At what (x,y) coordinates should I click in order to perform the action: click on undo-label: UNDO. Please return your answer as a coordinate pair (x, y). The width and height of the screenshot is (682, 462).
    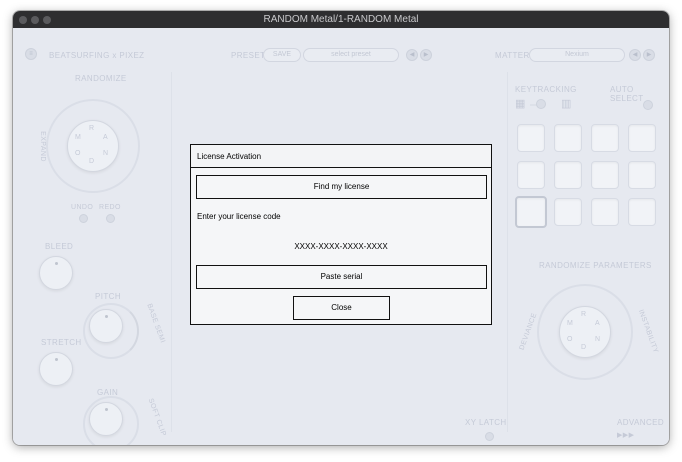
    Looking at the image, I should click on (82, 207).